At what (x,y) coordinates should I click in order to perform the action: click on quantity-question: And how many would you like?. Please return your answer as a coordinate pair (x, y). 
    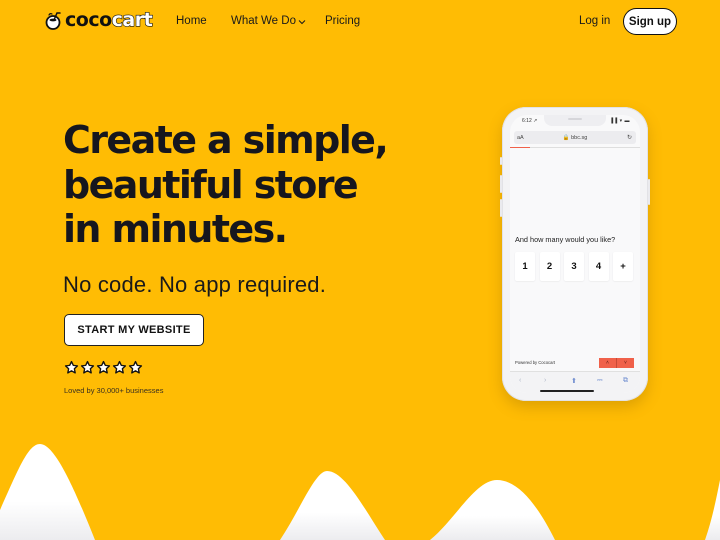
    Looking at the image, I should click on (565, 239).